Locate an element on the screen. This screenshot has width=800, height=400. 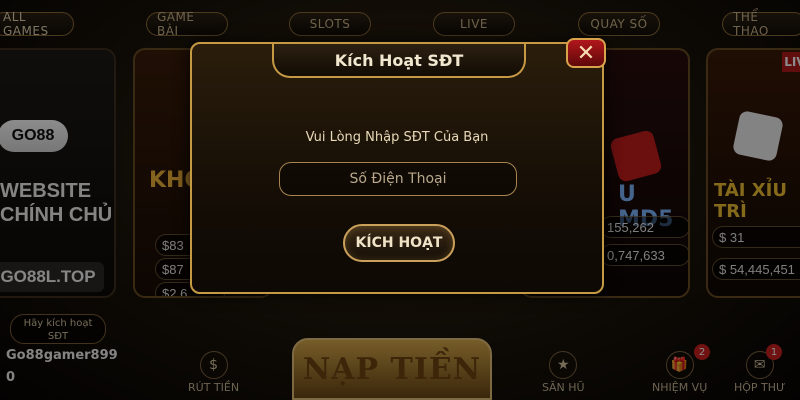
activate-button: KÍCH HOẠT is located at coordinates (399, 243).